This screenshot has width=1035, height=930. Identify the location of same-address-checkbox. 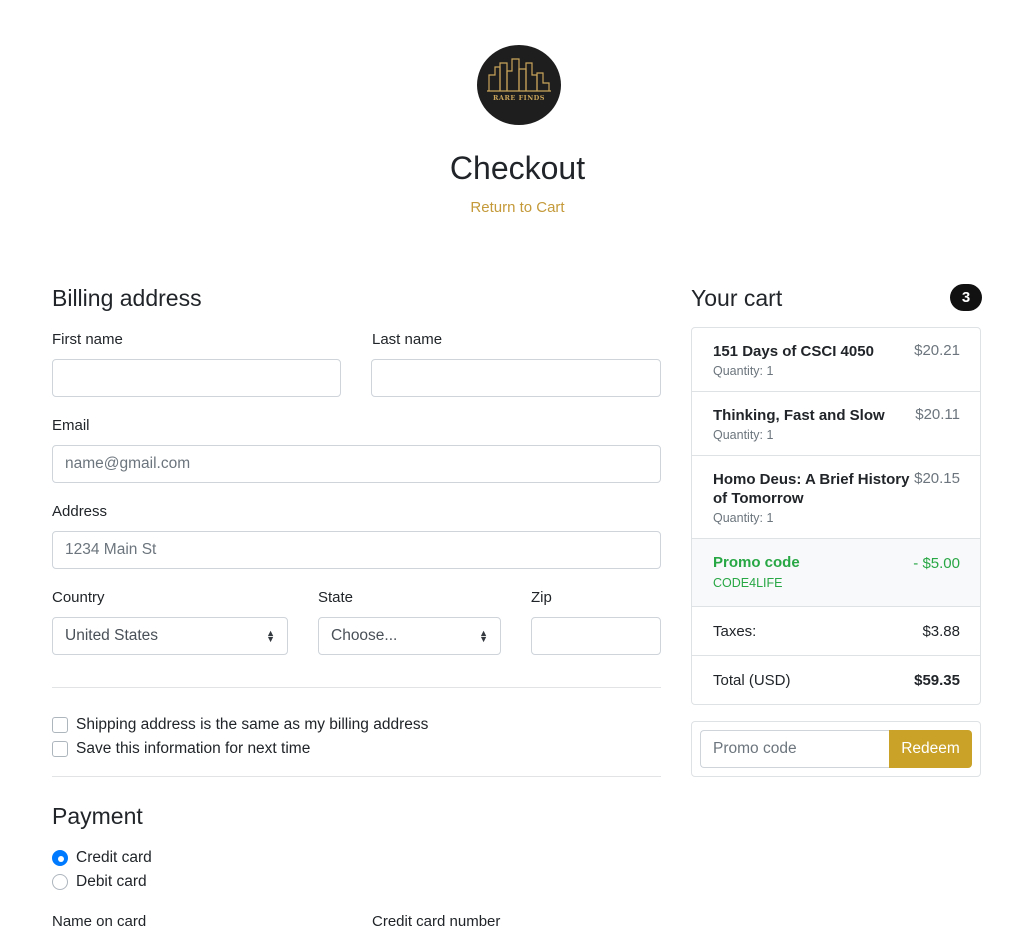
(60, 725).